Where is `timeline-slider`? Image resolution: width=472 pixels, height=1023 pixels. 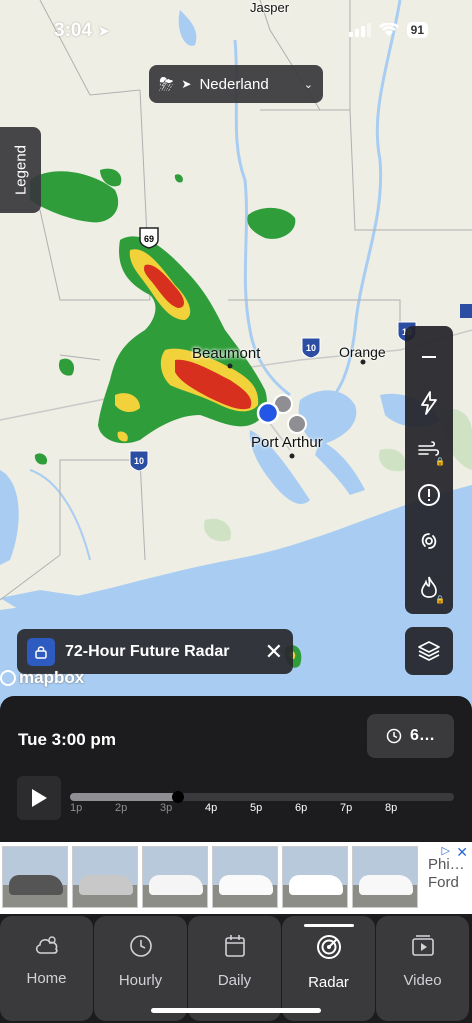 timeline-slider is located at coordinates (262, 797).